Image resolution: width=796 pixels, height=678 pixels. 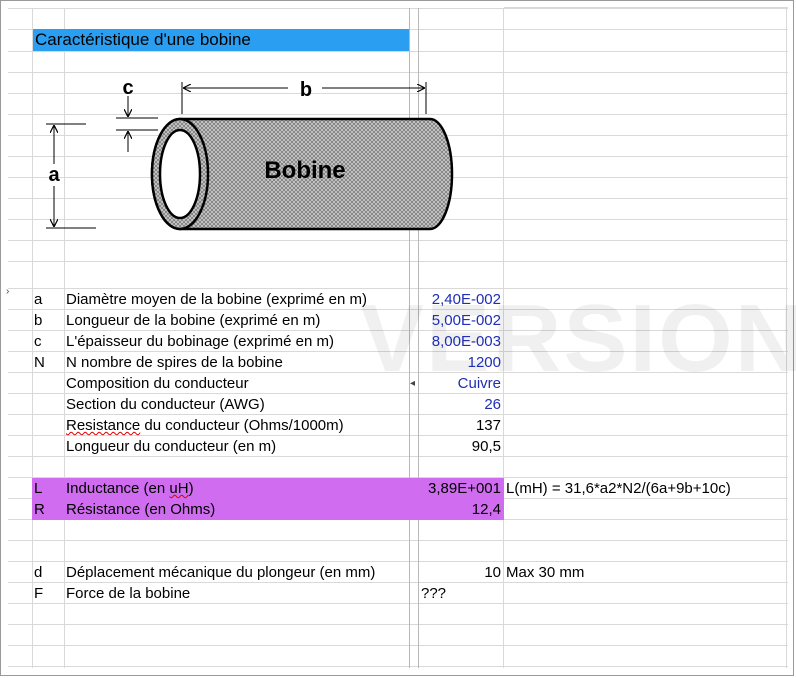 What do you see at coordinates (250, 154) in the screenshot?
I see `coil-diagram: Bobine b c a` at bounding box center [250, 154].